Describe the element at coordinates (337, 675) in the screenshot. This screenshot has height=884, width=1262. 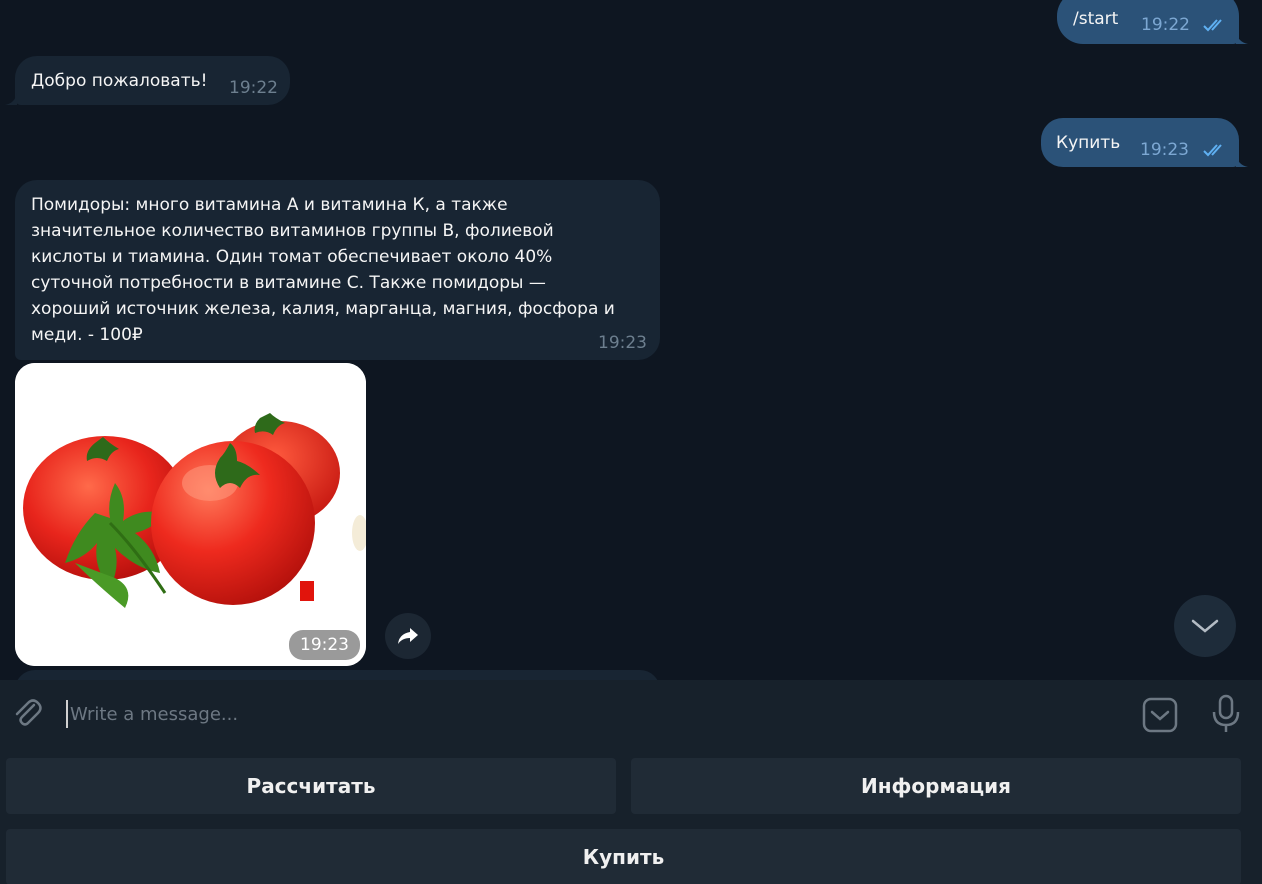
I see `next-message-peek` at that location.